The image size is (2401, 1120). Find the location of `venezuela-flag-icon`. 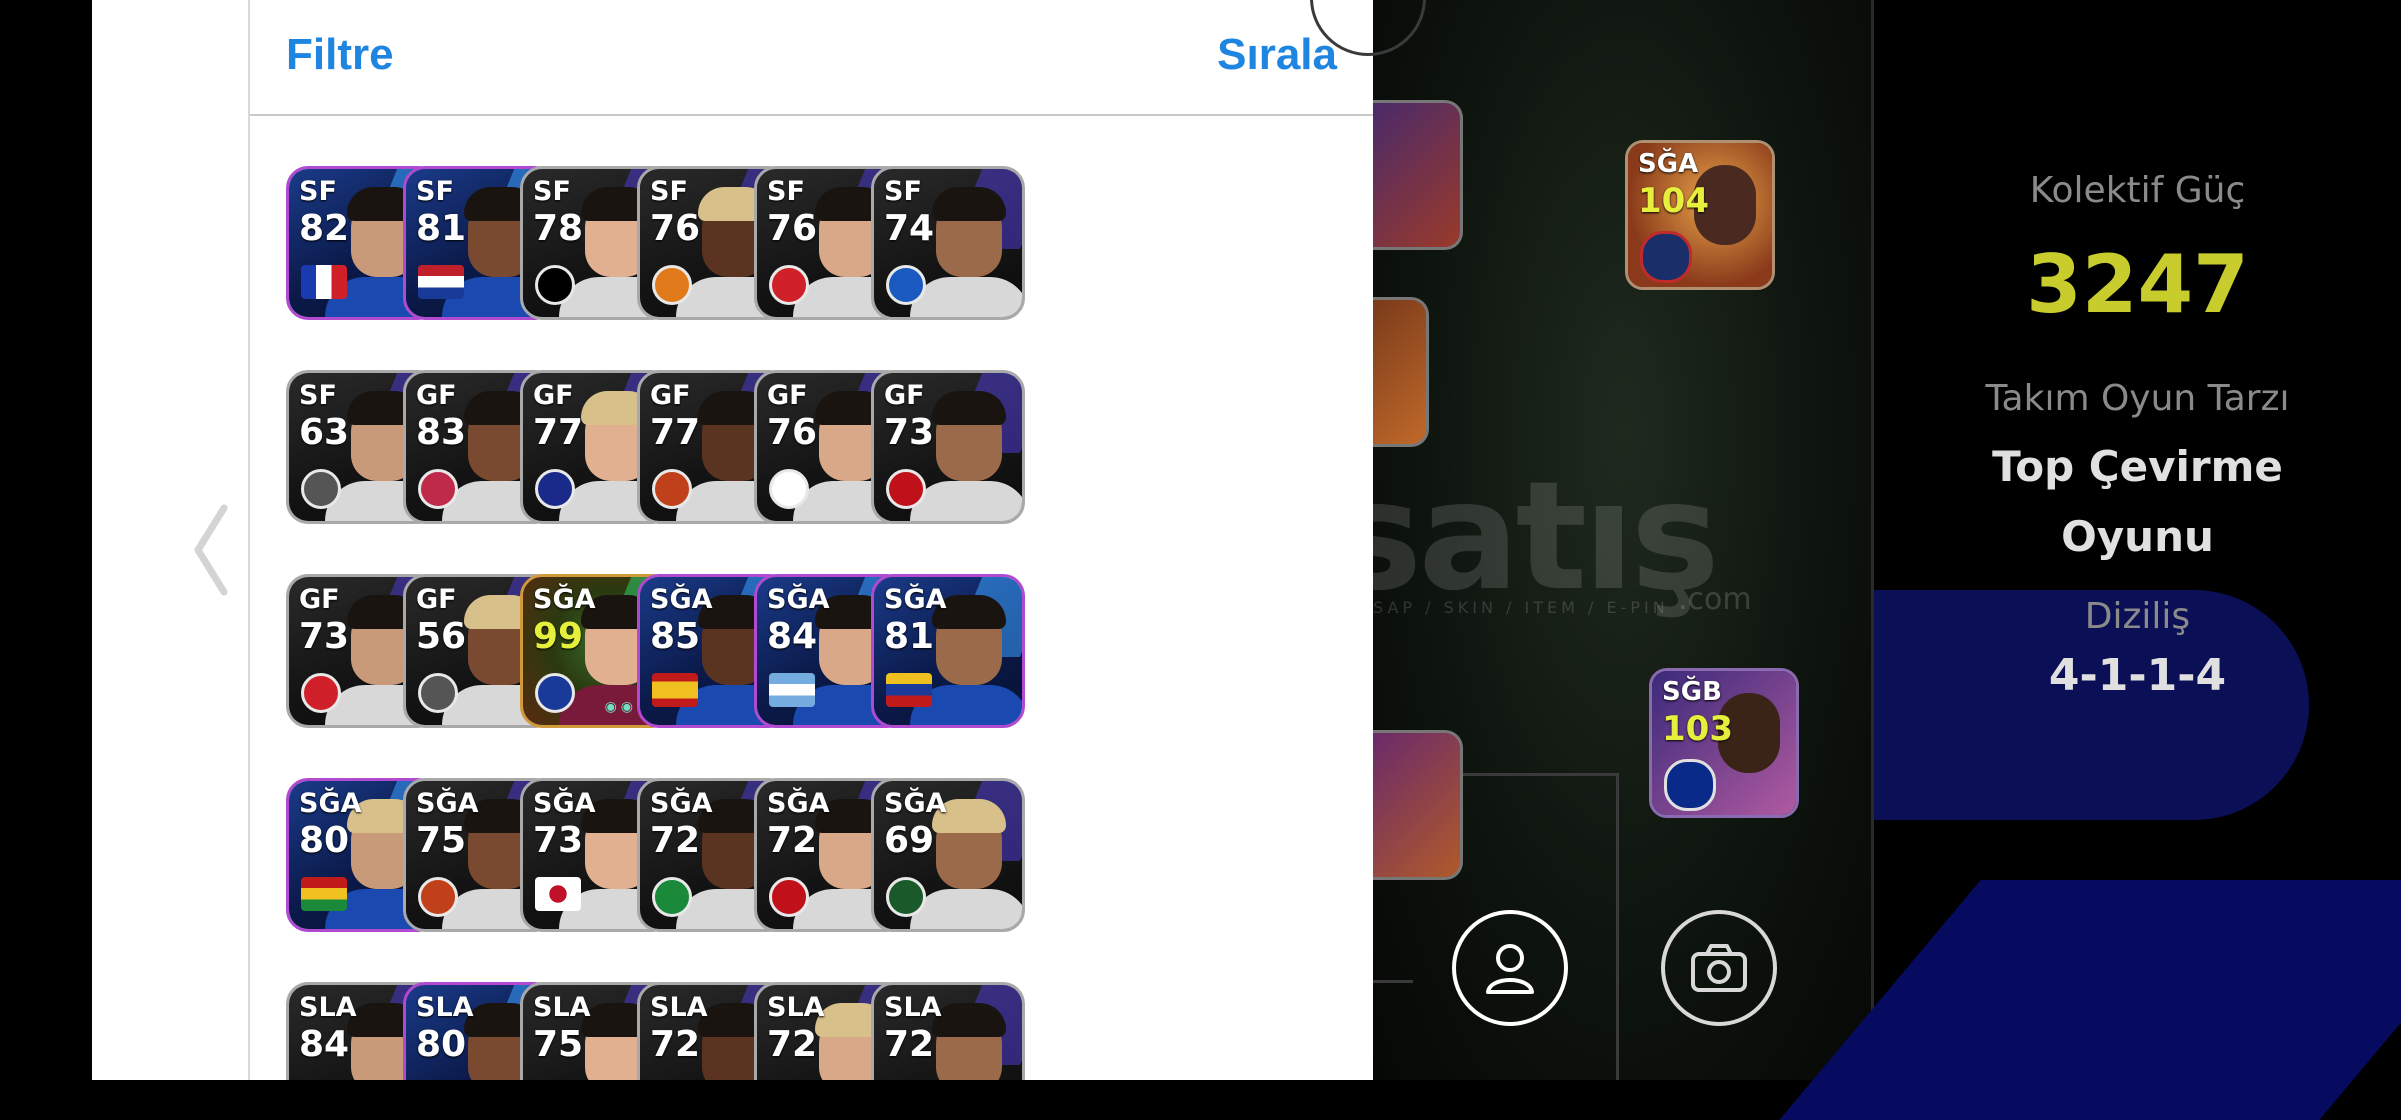

venezuela-flag-icon is located at coordinates (909, 690).